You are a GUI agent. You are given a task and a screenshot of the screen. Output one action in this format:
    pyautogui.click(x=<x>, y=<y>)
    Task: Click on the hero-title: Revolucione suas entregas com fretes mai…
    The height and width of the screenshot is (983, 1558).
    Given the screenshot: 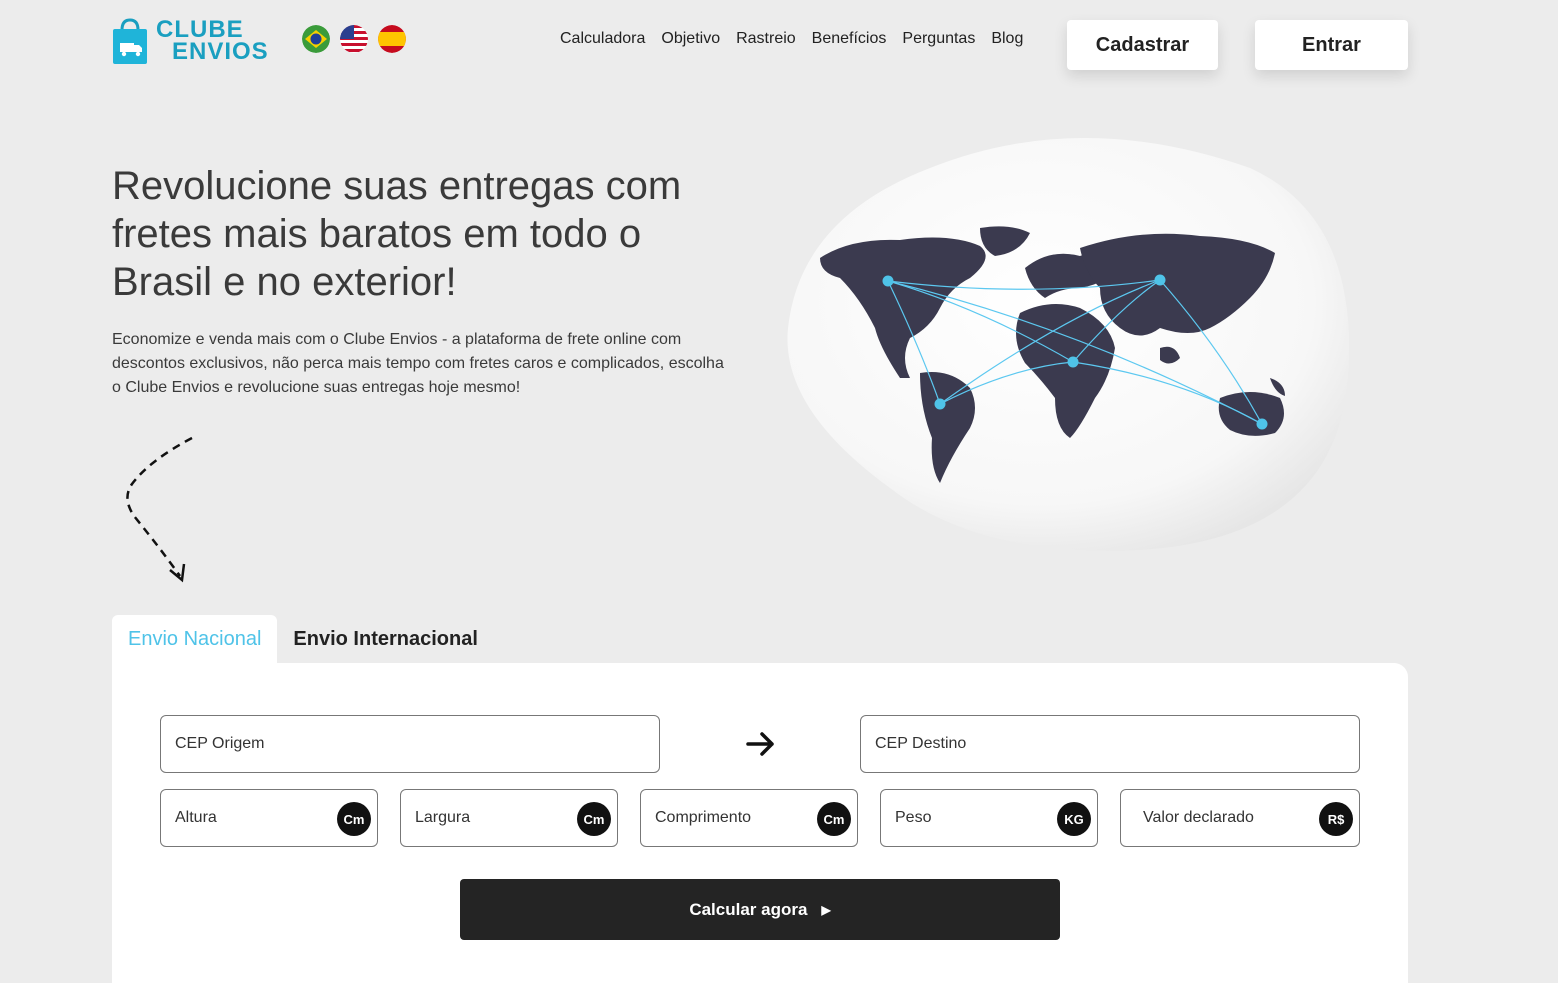 What is the action you would take?
    pyautogui.click(x=397, y=234)
    